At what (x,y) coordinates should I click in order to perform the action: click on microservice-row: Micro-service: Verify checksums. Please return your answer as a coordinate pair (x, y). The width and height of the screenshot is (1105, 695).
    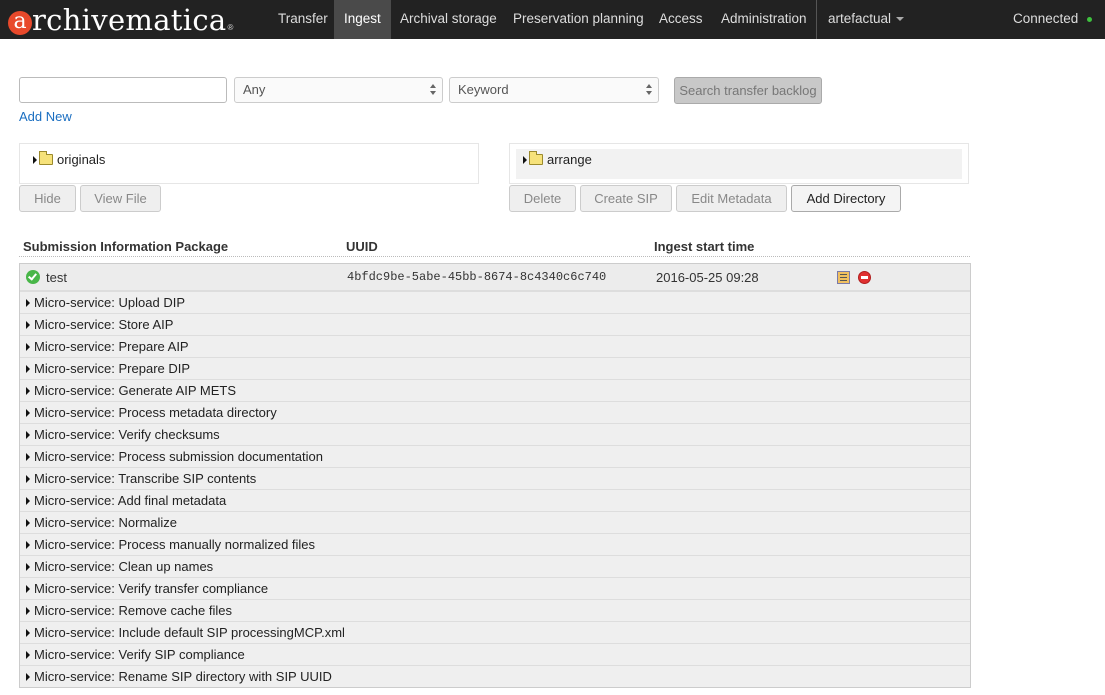
    Looking at the image, I should click on (495, 434).